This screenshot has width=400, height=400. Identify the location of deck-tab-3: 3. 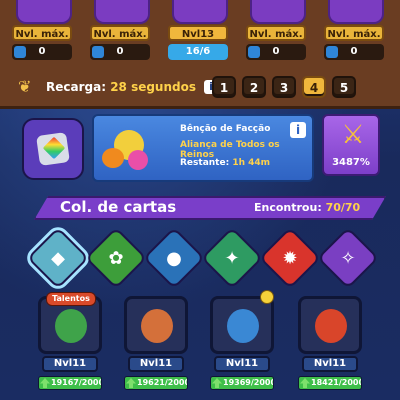
(284, 87).